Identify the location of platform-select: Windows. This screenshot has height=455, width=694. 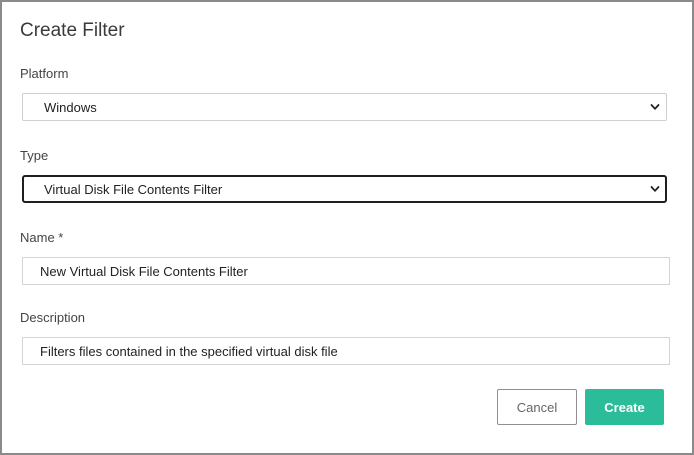
(344, 107).